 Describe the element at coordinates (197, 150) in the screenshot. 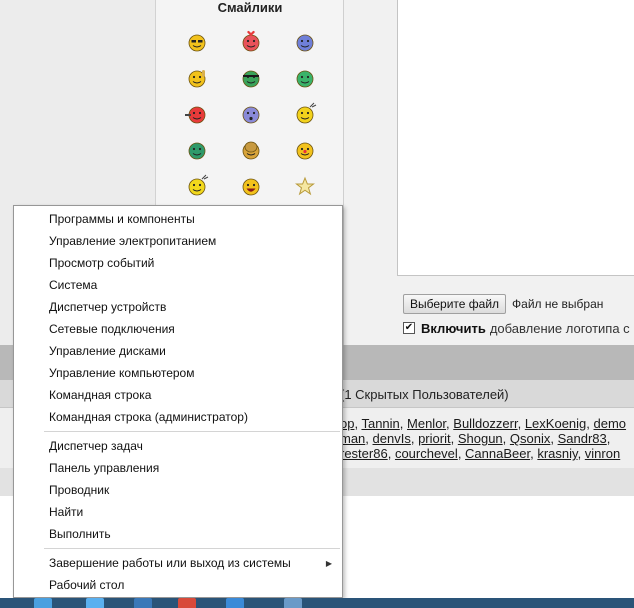

I see `green-shy-smiley-icon` at that location.